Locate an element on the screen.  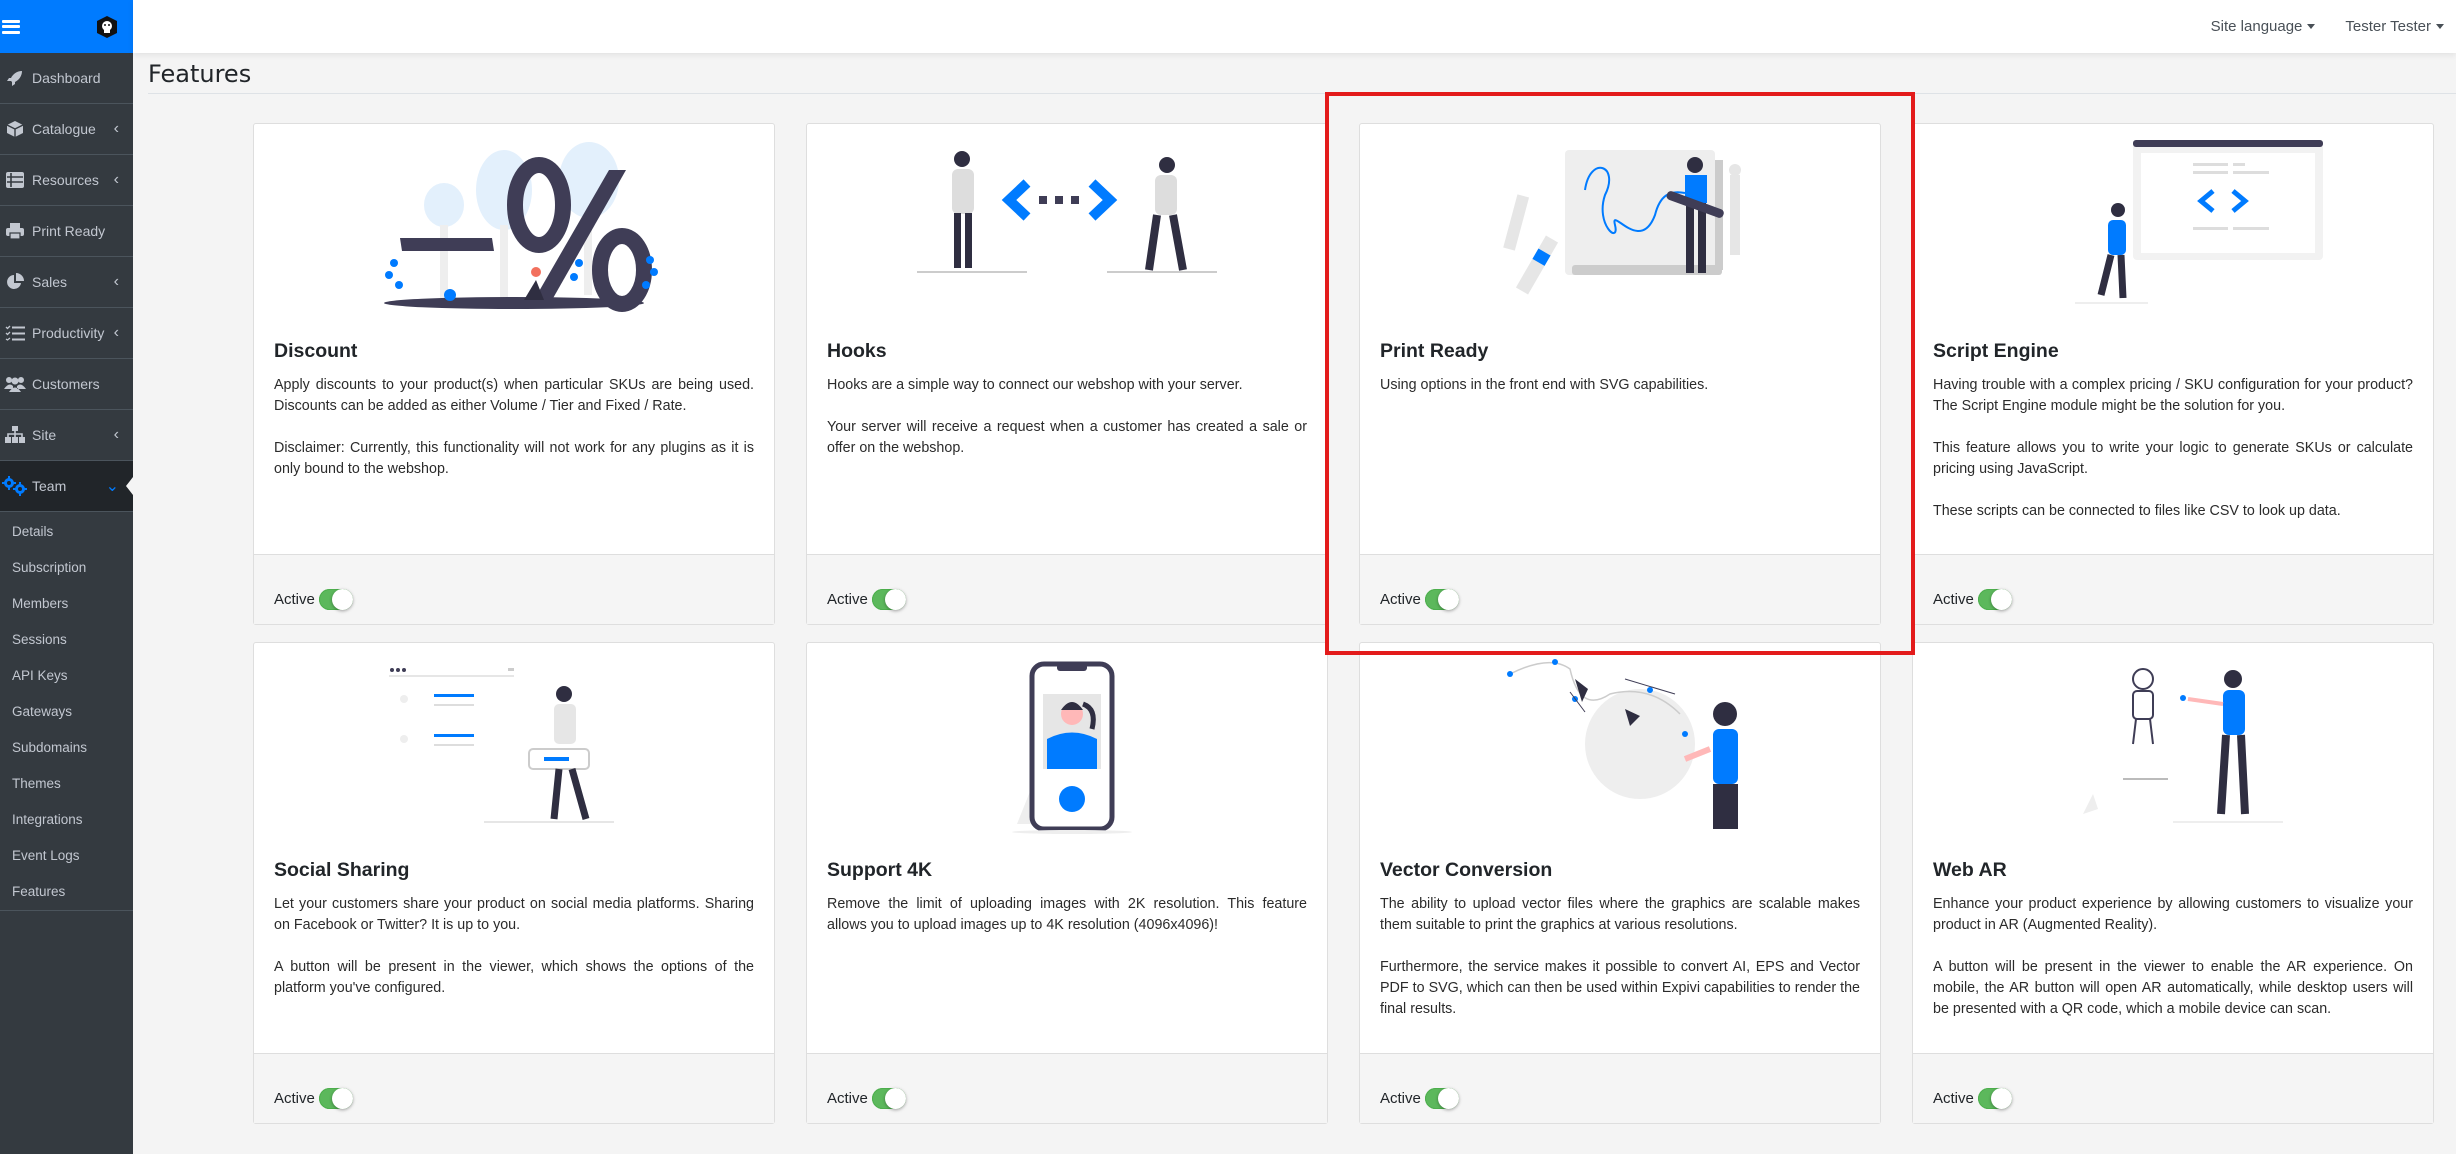
pie-chart-icon is located at coordinates (15, 282).